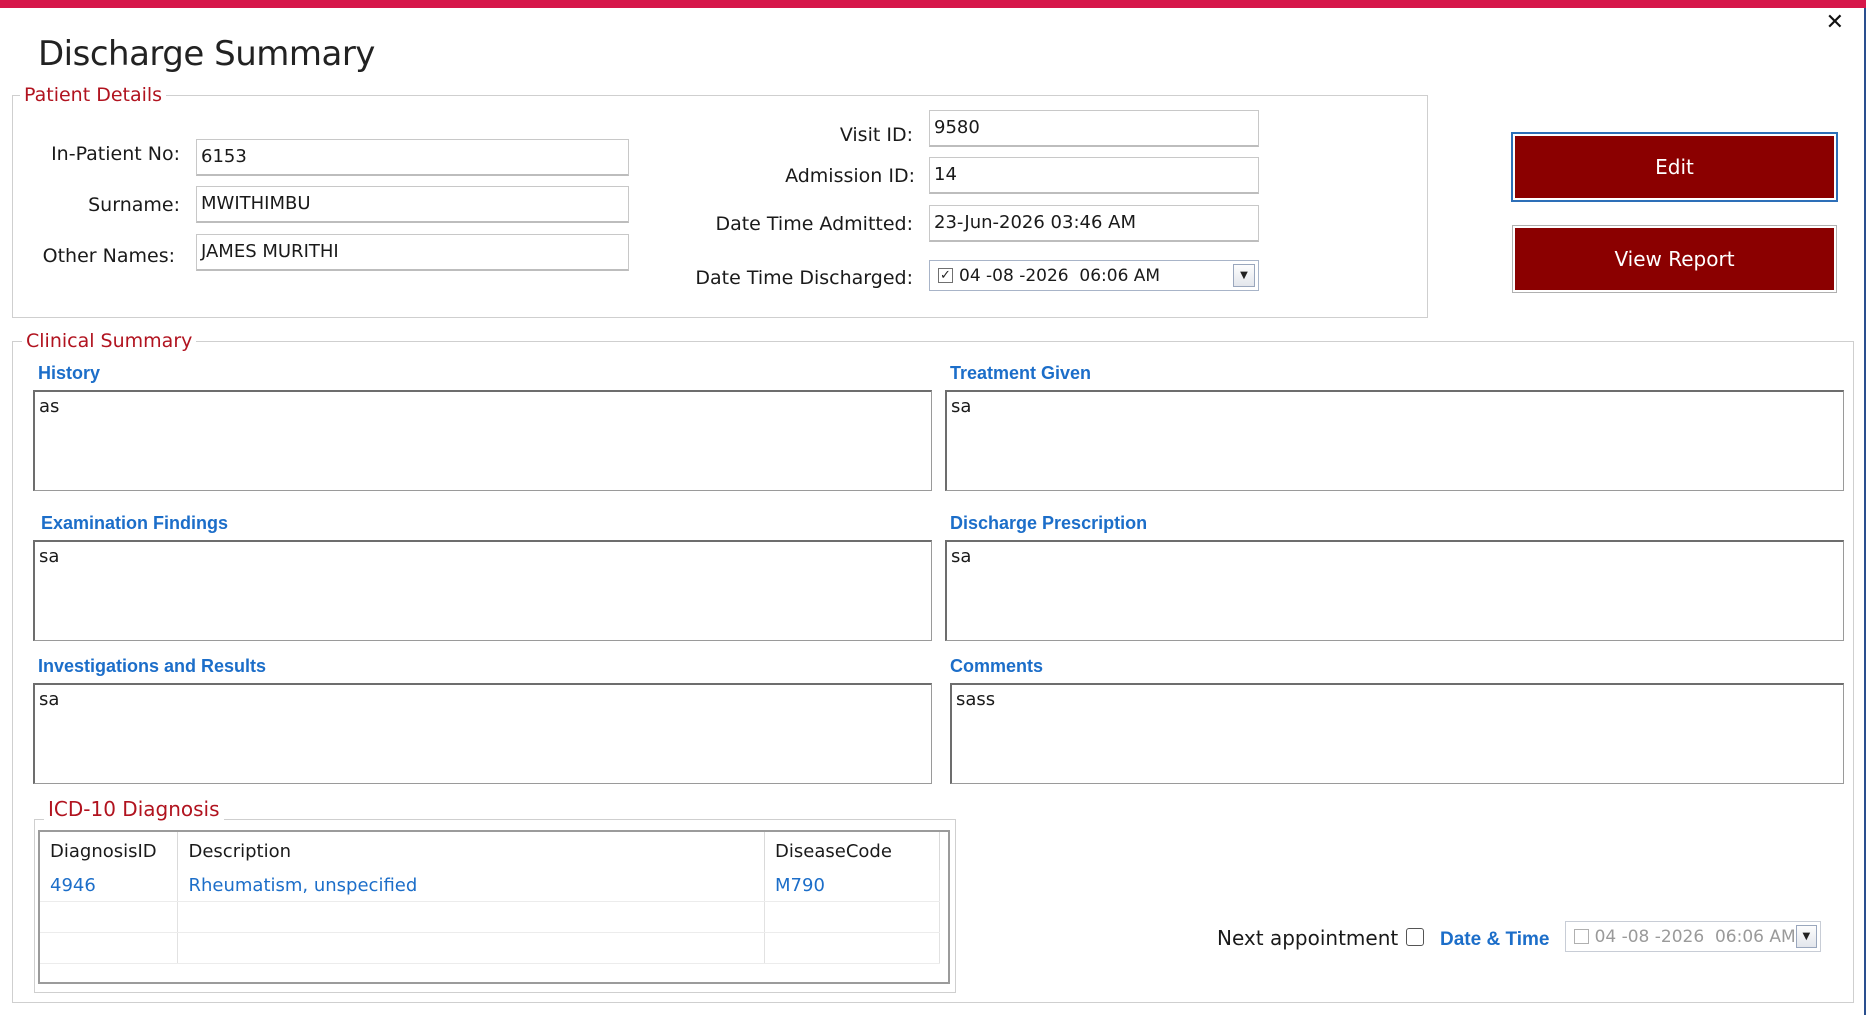 This screenshot has width=1866, height=1015. I want to click on next-appointment-label: Next appointment, so click(1308, 938).